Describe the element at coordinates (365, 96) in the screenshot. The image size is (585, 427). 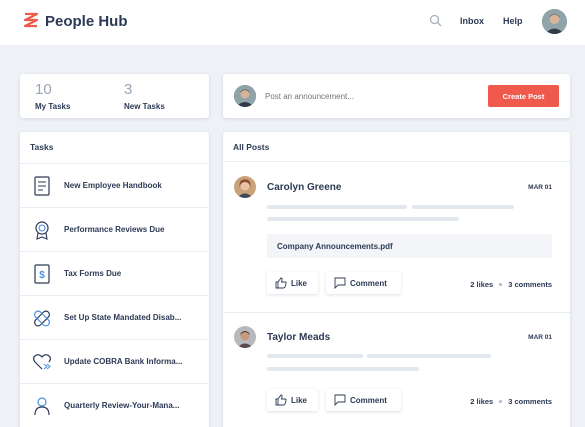
I see `announcement-input` at that location.